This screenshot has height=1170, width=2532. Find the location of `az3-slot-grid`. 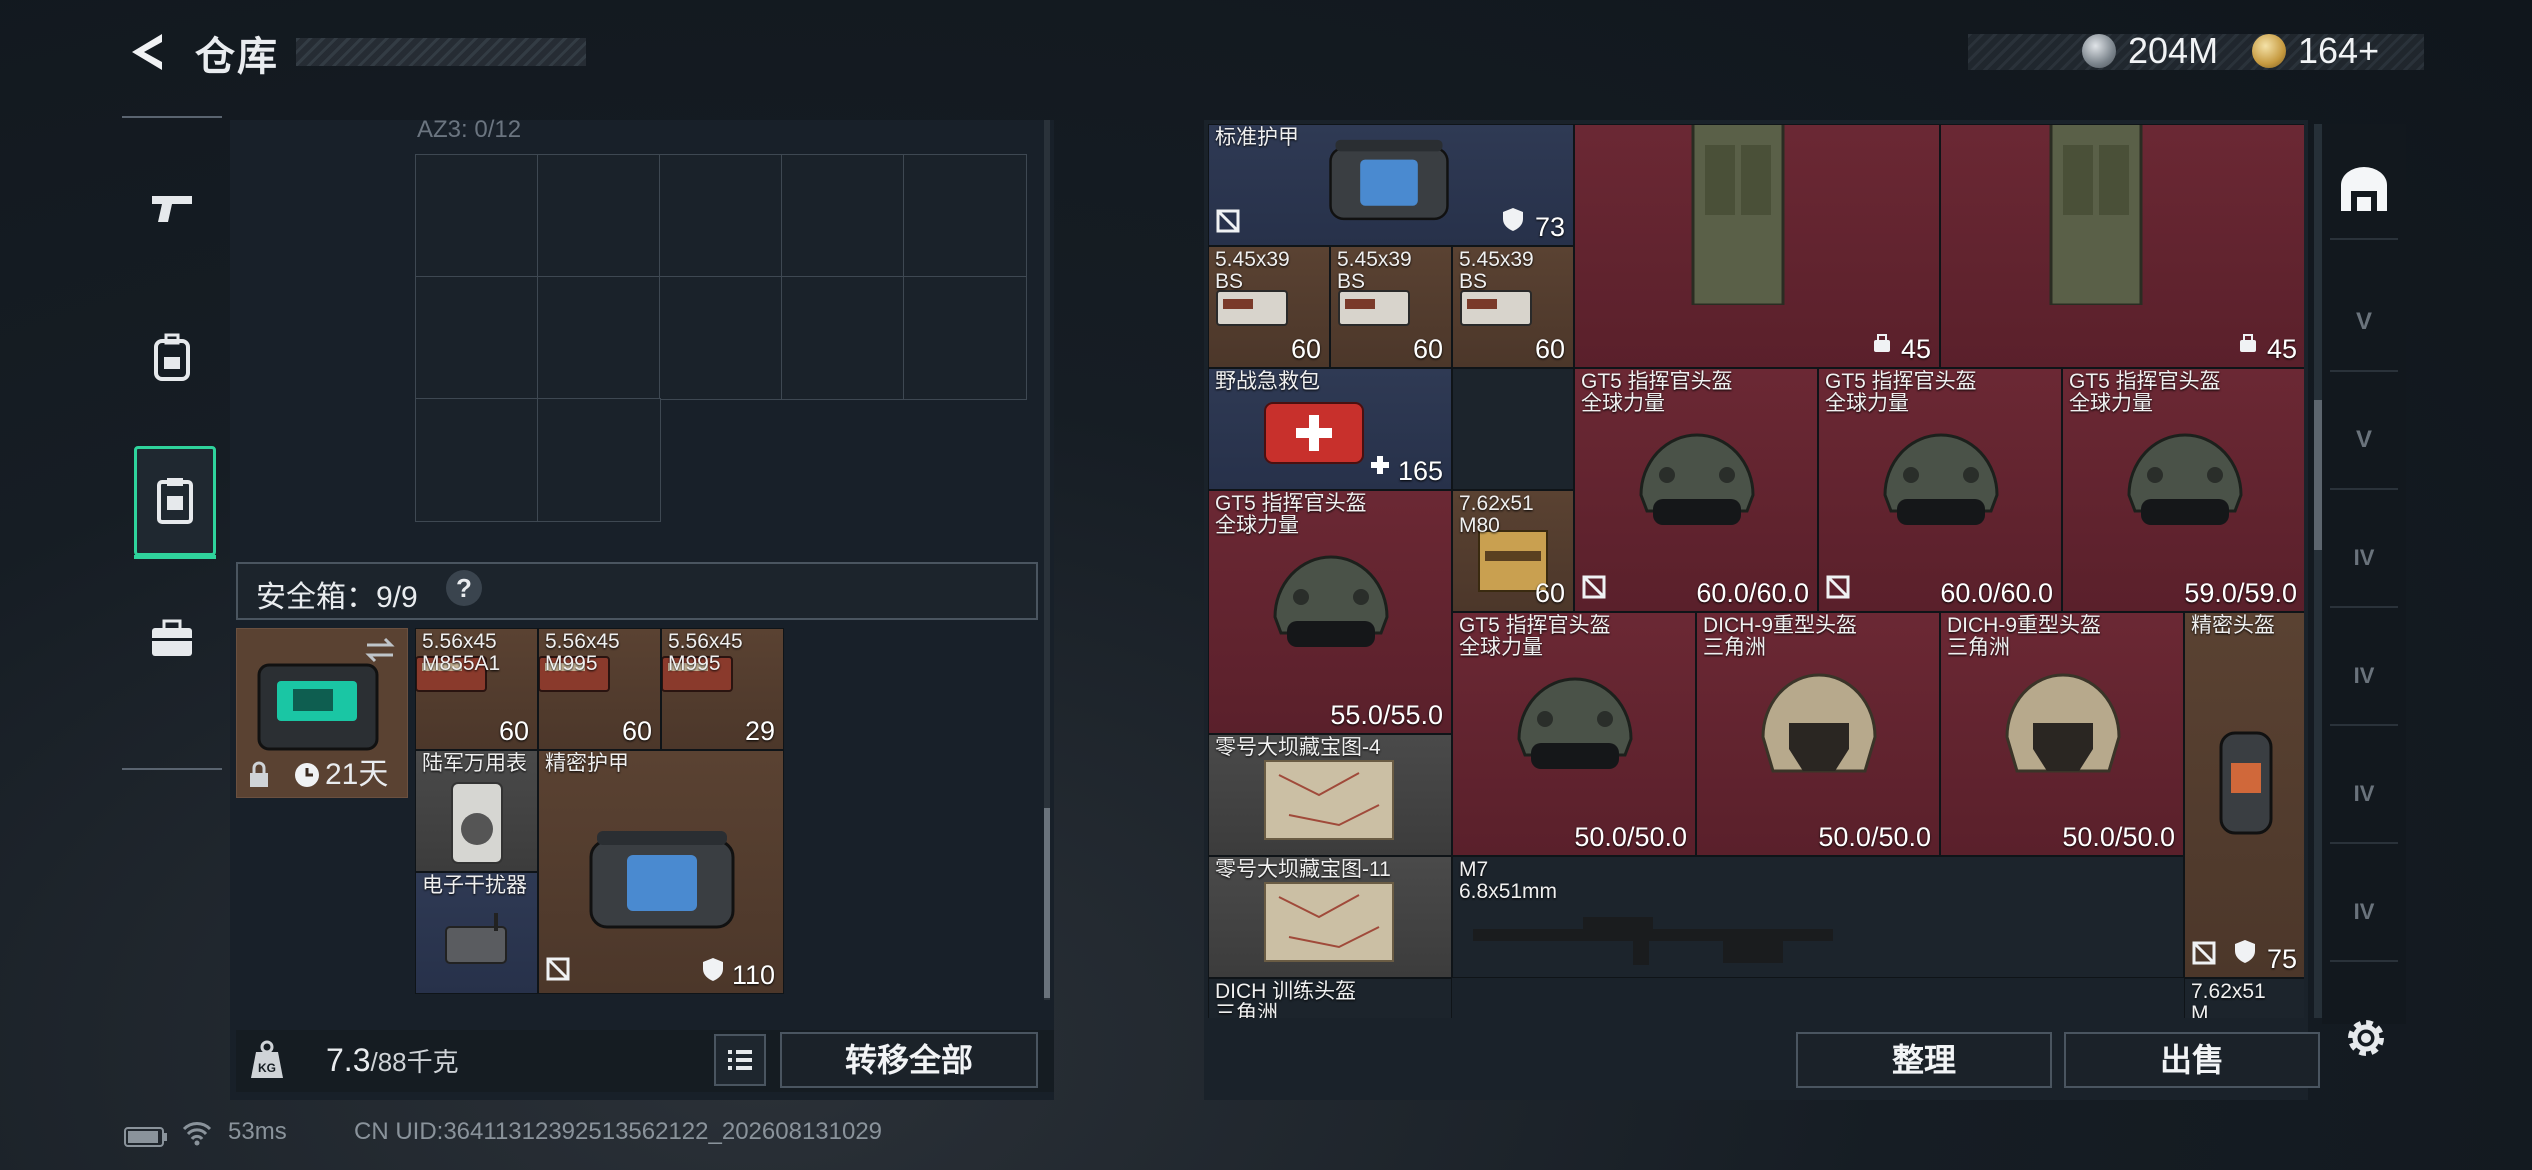

az3-slot-grid is located at coordinates (721, 338).